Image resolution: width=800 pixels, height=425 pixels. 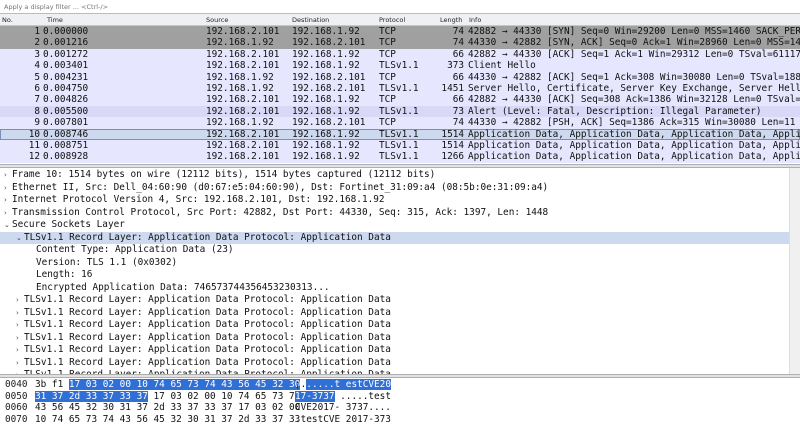 I want to click on detail-tree-item: Length: 16, so click(x=400, y=275).